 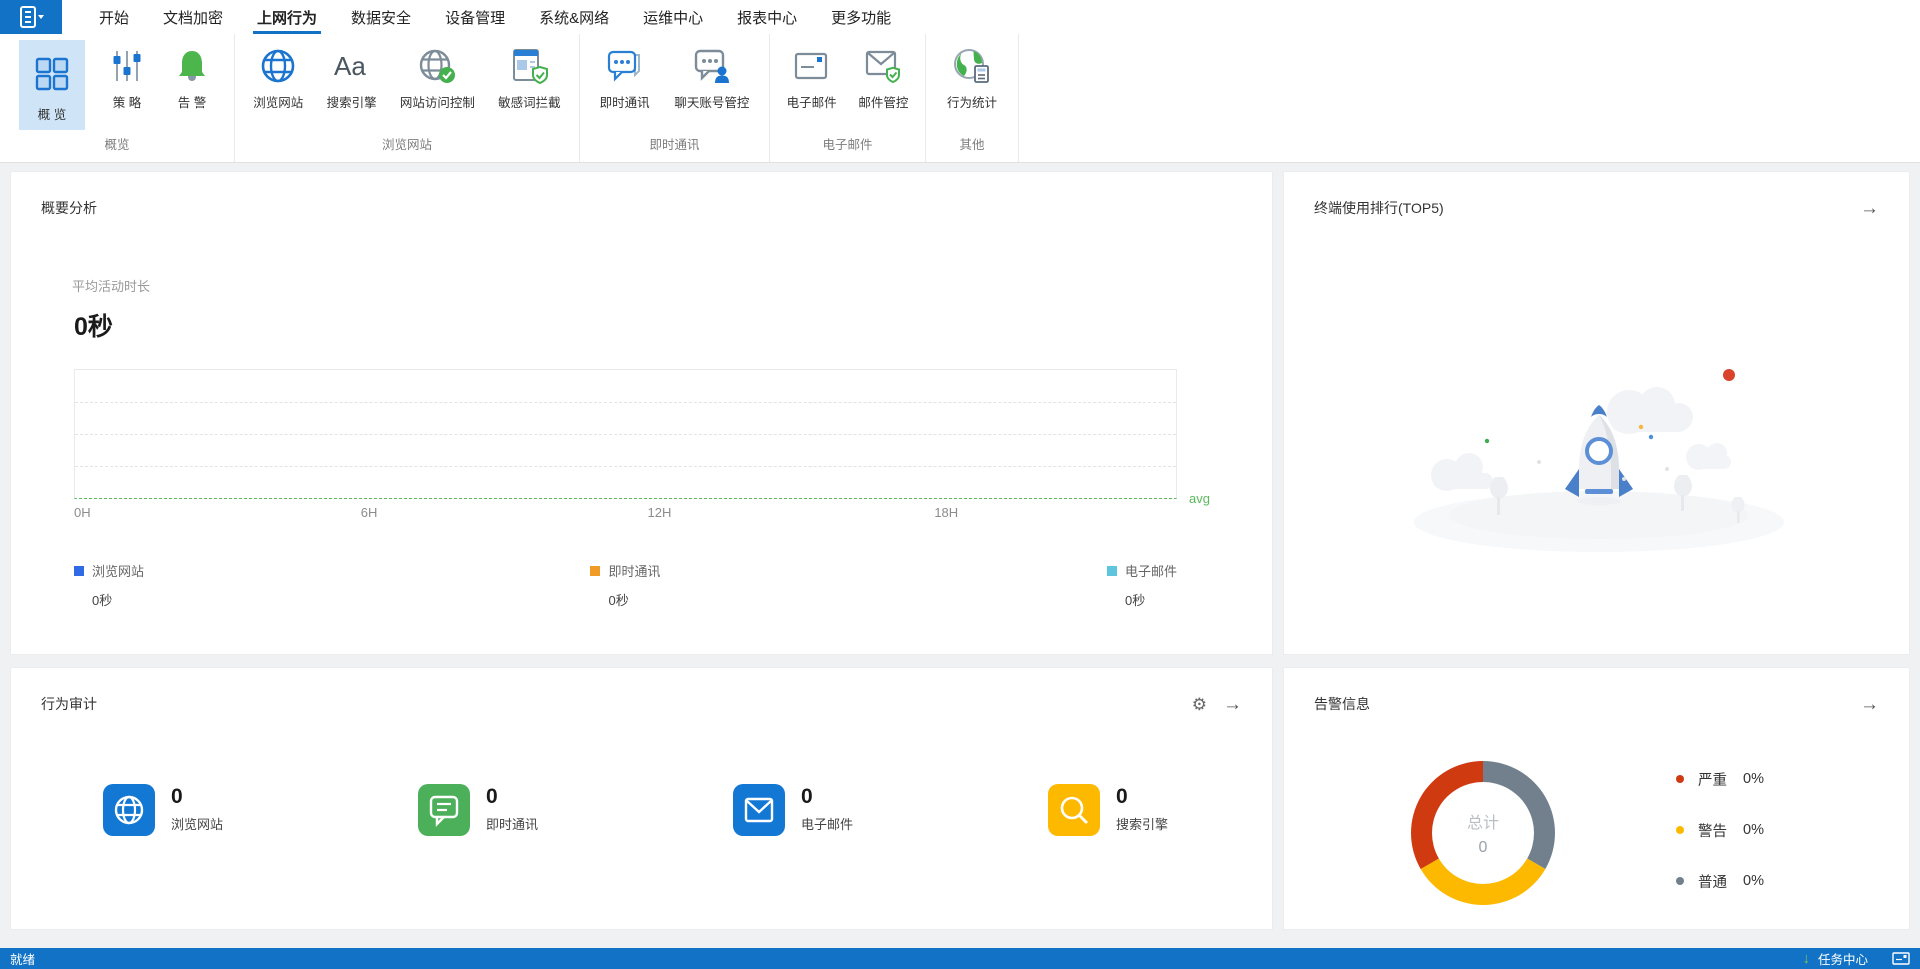 What do you see at coordinates (287, 17) in the screenshot?
I see `menu-item-web-behavior: 上网行为` at bounding box center [287, 17].